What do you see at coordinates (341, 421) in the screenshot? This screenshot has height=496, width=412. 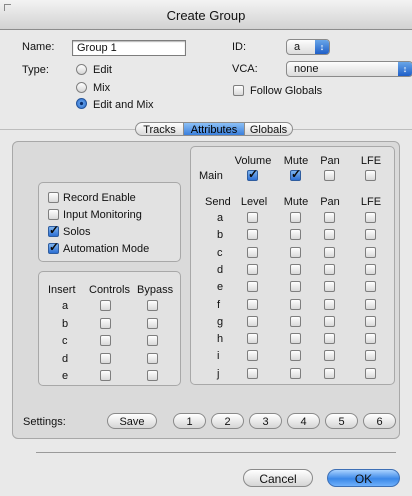 I see `settings-slot-button-5: 5` at bounding box center [341, 421].